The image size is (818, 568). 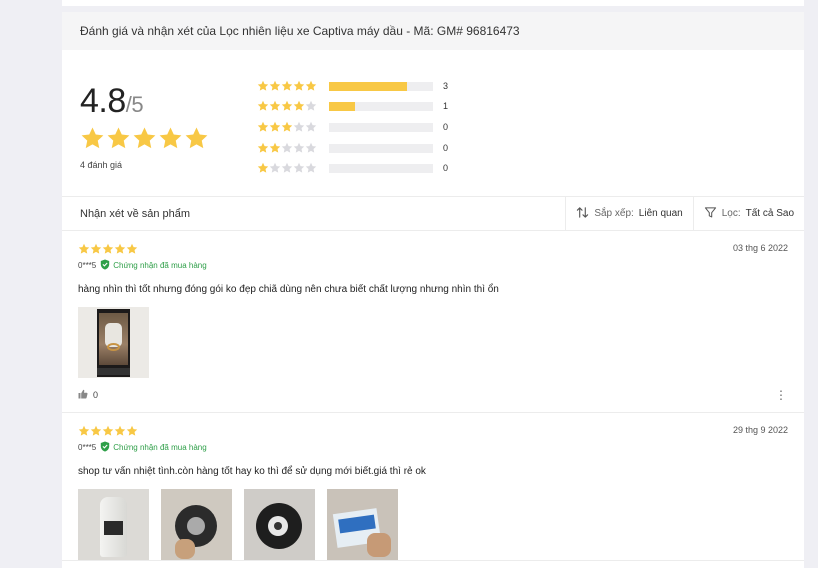 What do you see at coordinates (781, 395) in the screenshot?
I see `more-vertical-icon: ⋮` at bounding box center [781, 395].